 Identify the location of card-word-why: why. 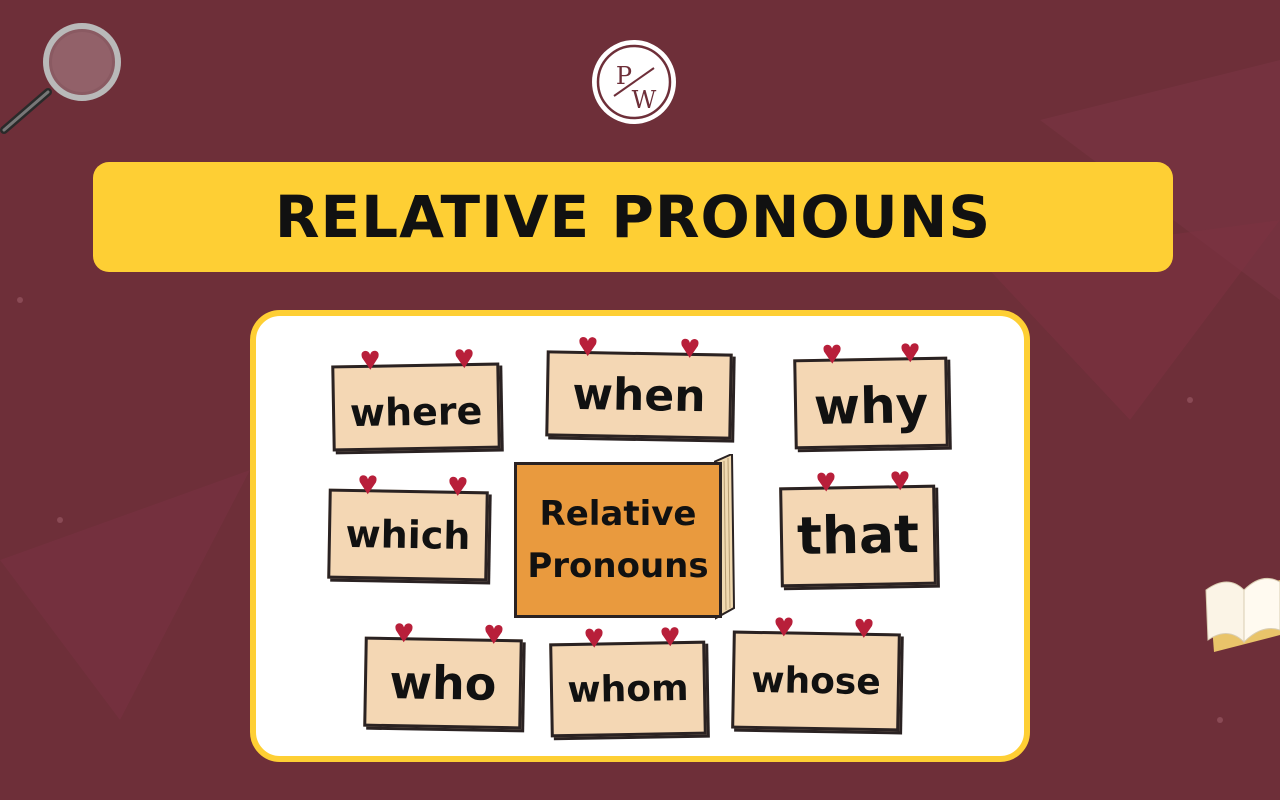
(871, 406).